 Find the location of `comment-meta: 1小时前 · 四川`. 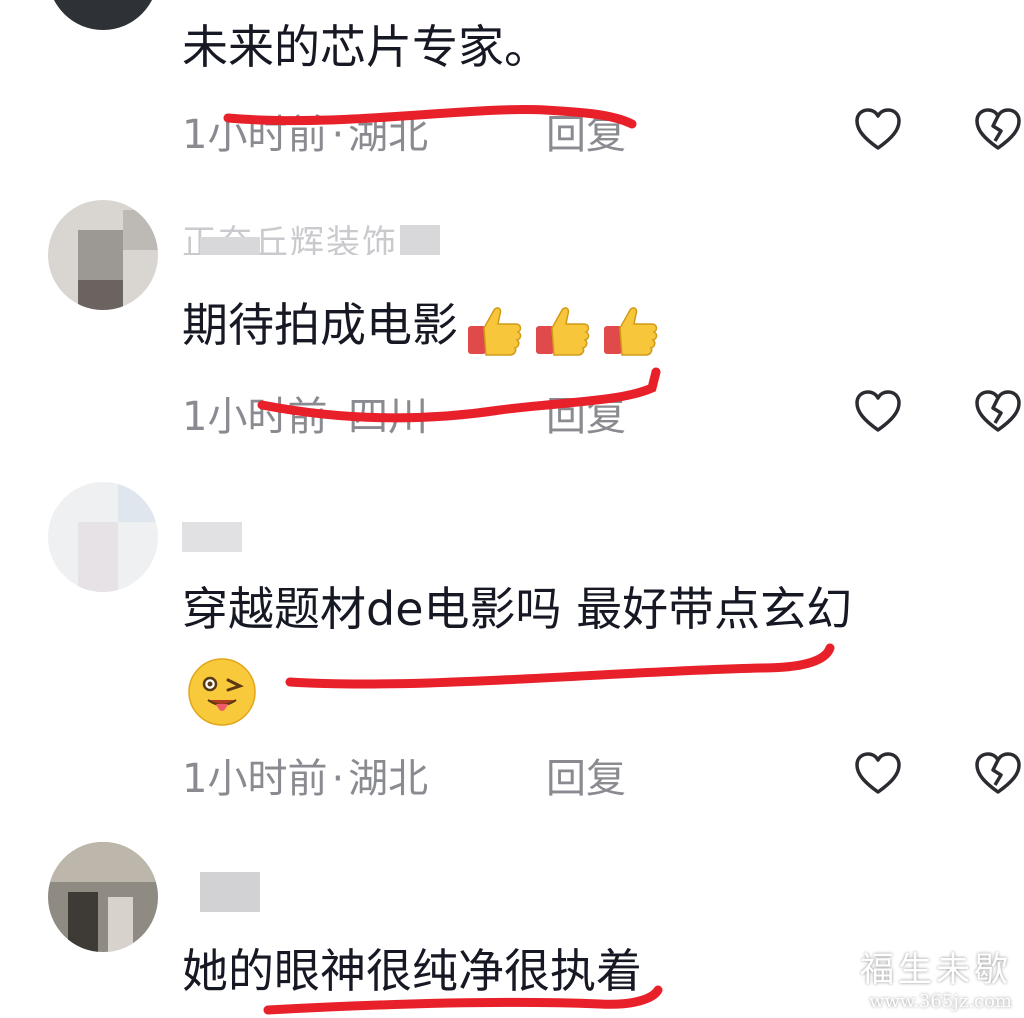

comment-meta: 1小时前 · 四川 is located at coordinates (305, 417).